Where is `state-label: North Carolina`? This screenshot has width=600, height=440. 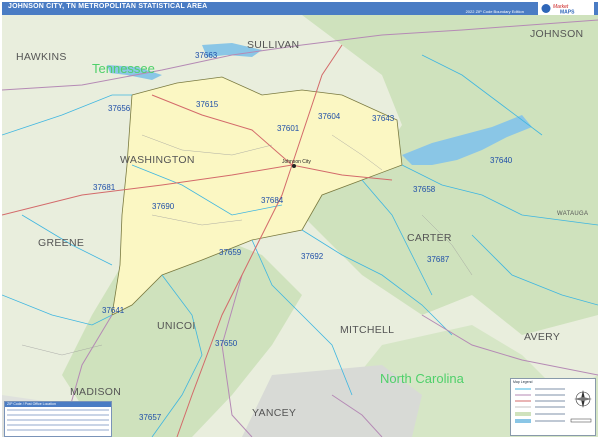 state-label: North Carolina is located at coordinates (422, 378).